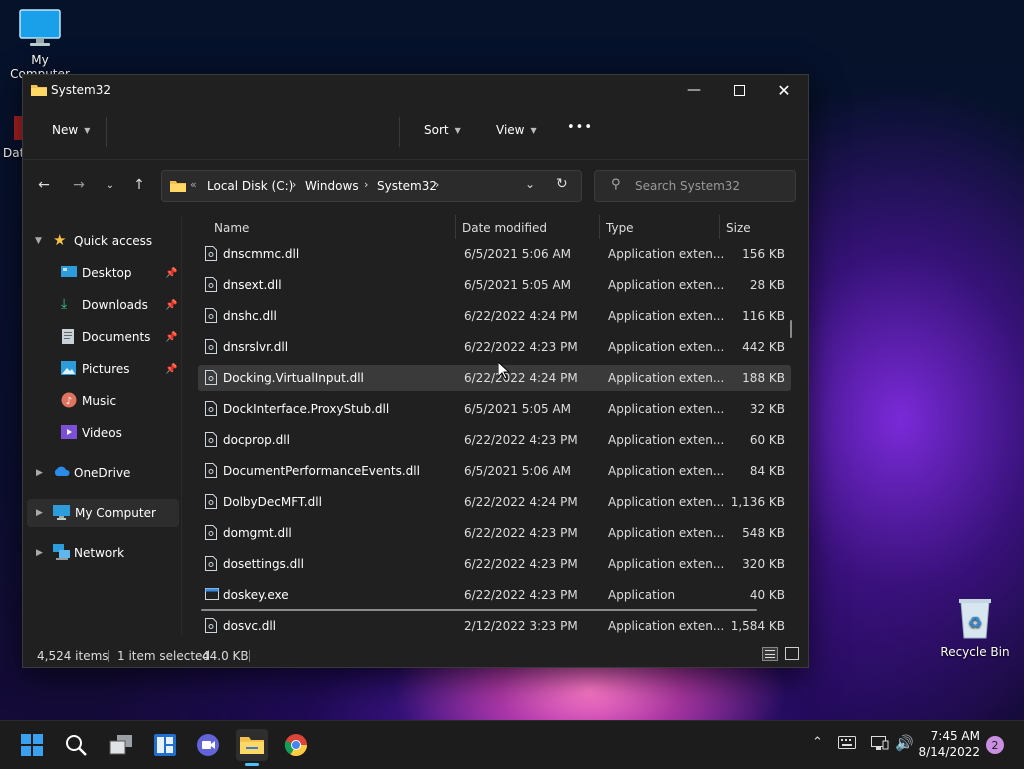  What do you see at coordinates (76, 745) in the screenshot?
I see `search-button` at bounding box center [76, 745].